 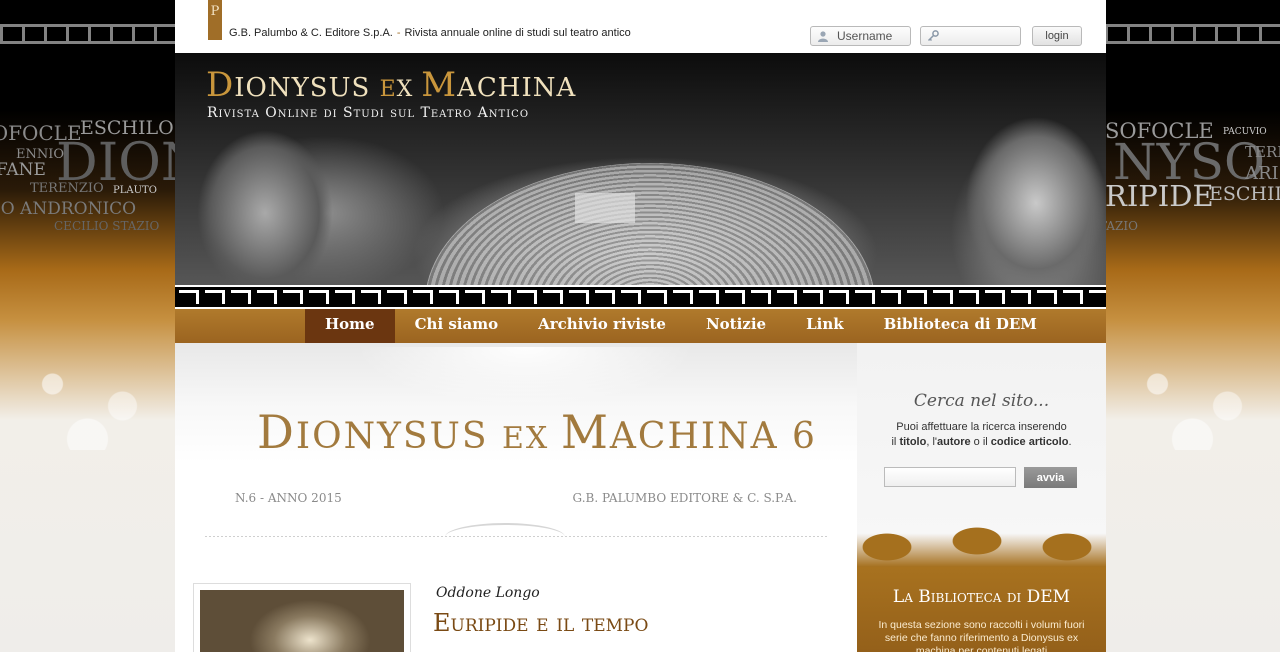 What do you see at coordinates (981, 597) in the screenshot?
I see `library-title: La Biblioteca di DEM` at bounding box center [981, 597].